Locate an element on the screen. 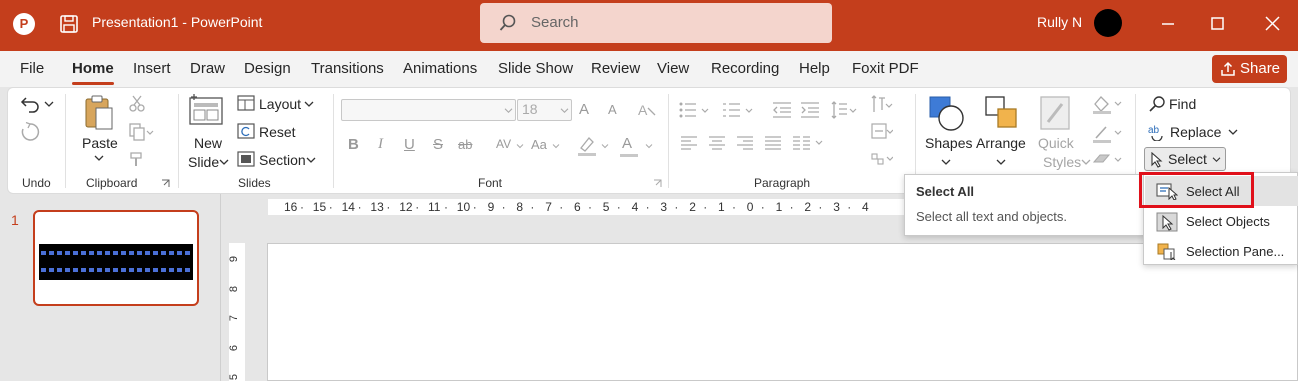 The height and width of the screenshot is (381, 1298). tab-insert: Insert is located at coordinates (152, 68).